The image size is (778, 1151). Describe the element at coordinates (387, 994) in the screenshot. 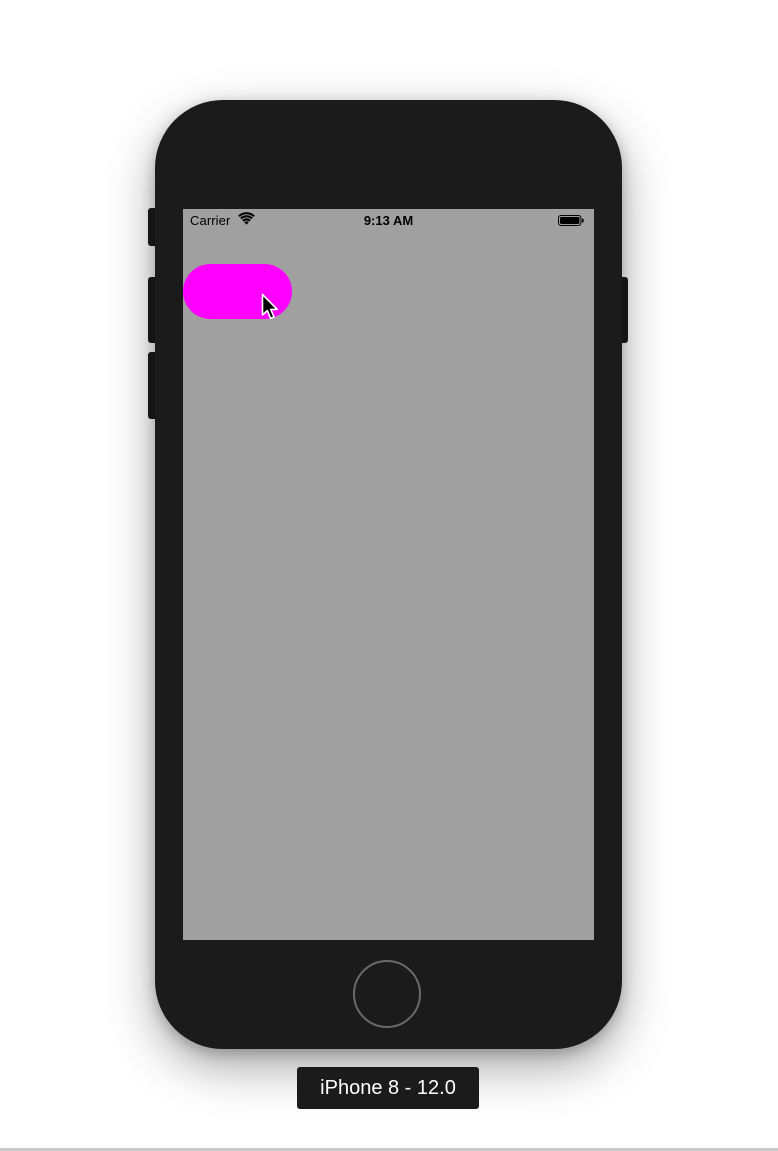

I see `home-button` at that location.